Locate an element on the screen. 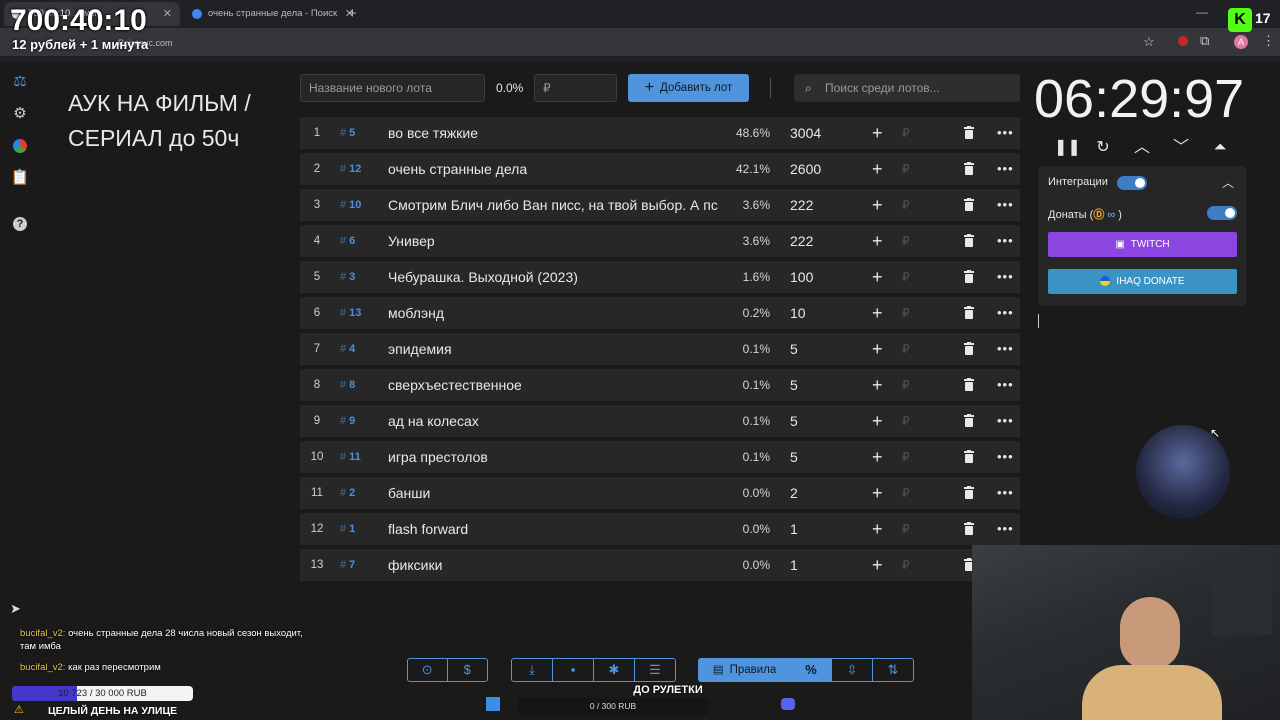  reset-icon: ↻ is located at coordinates (1103, 148).